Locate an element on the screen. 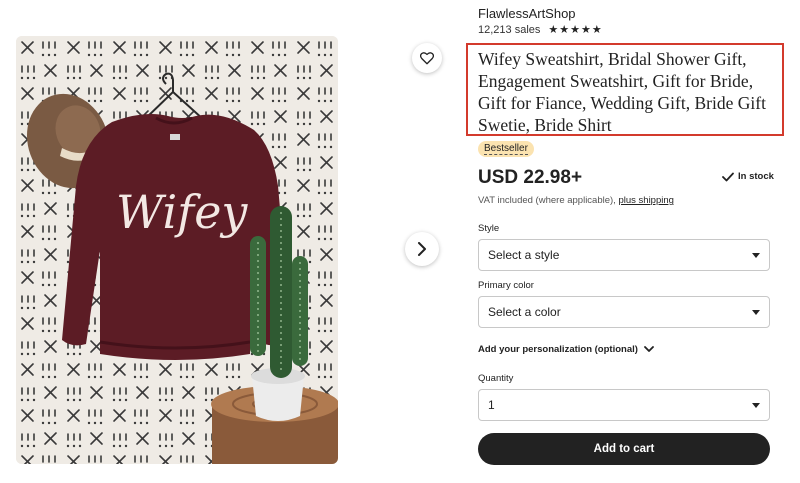  style-select: Select a style is located at coordinates (624, 255).